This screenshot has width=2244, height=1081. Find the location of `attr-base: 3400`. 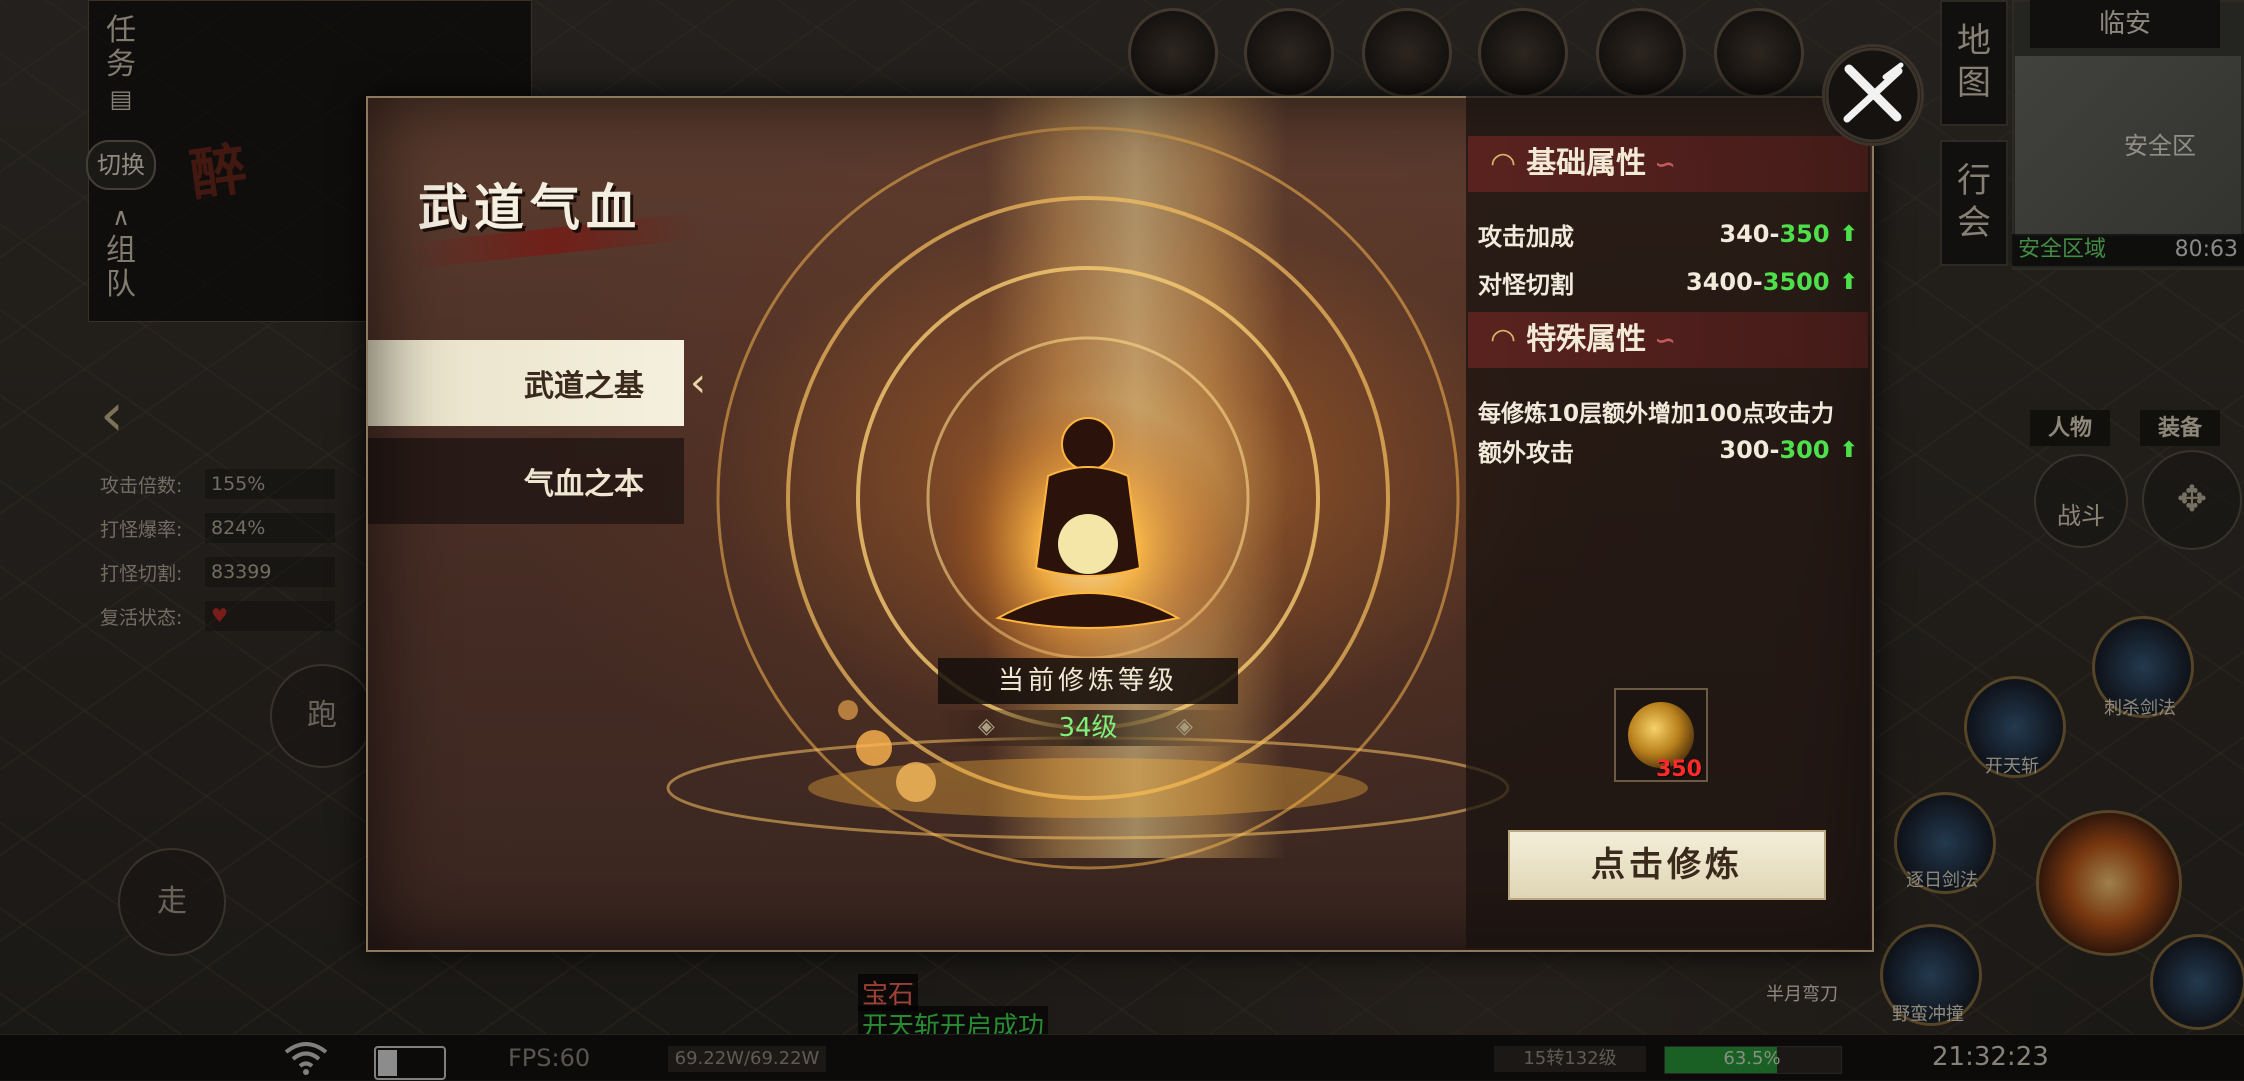

attr-base: 3400 is located at coordinates (1719, 282).